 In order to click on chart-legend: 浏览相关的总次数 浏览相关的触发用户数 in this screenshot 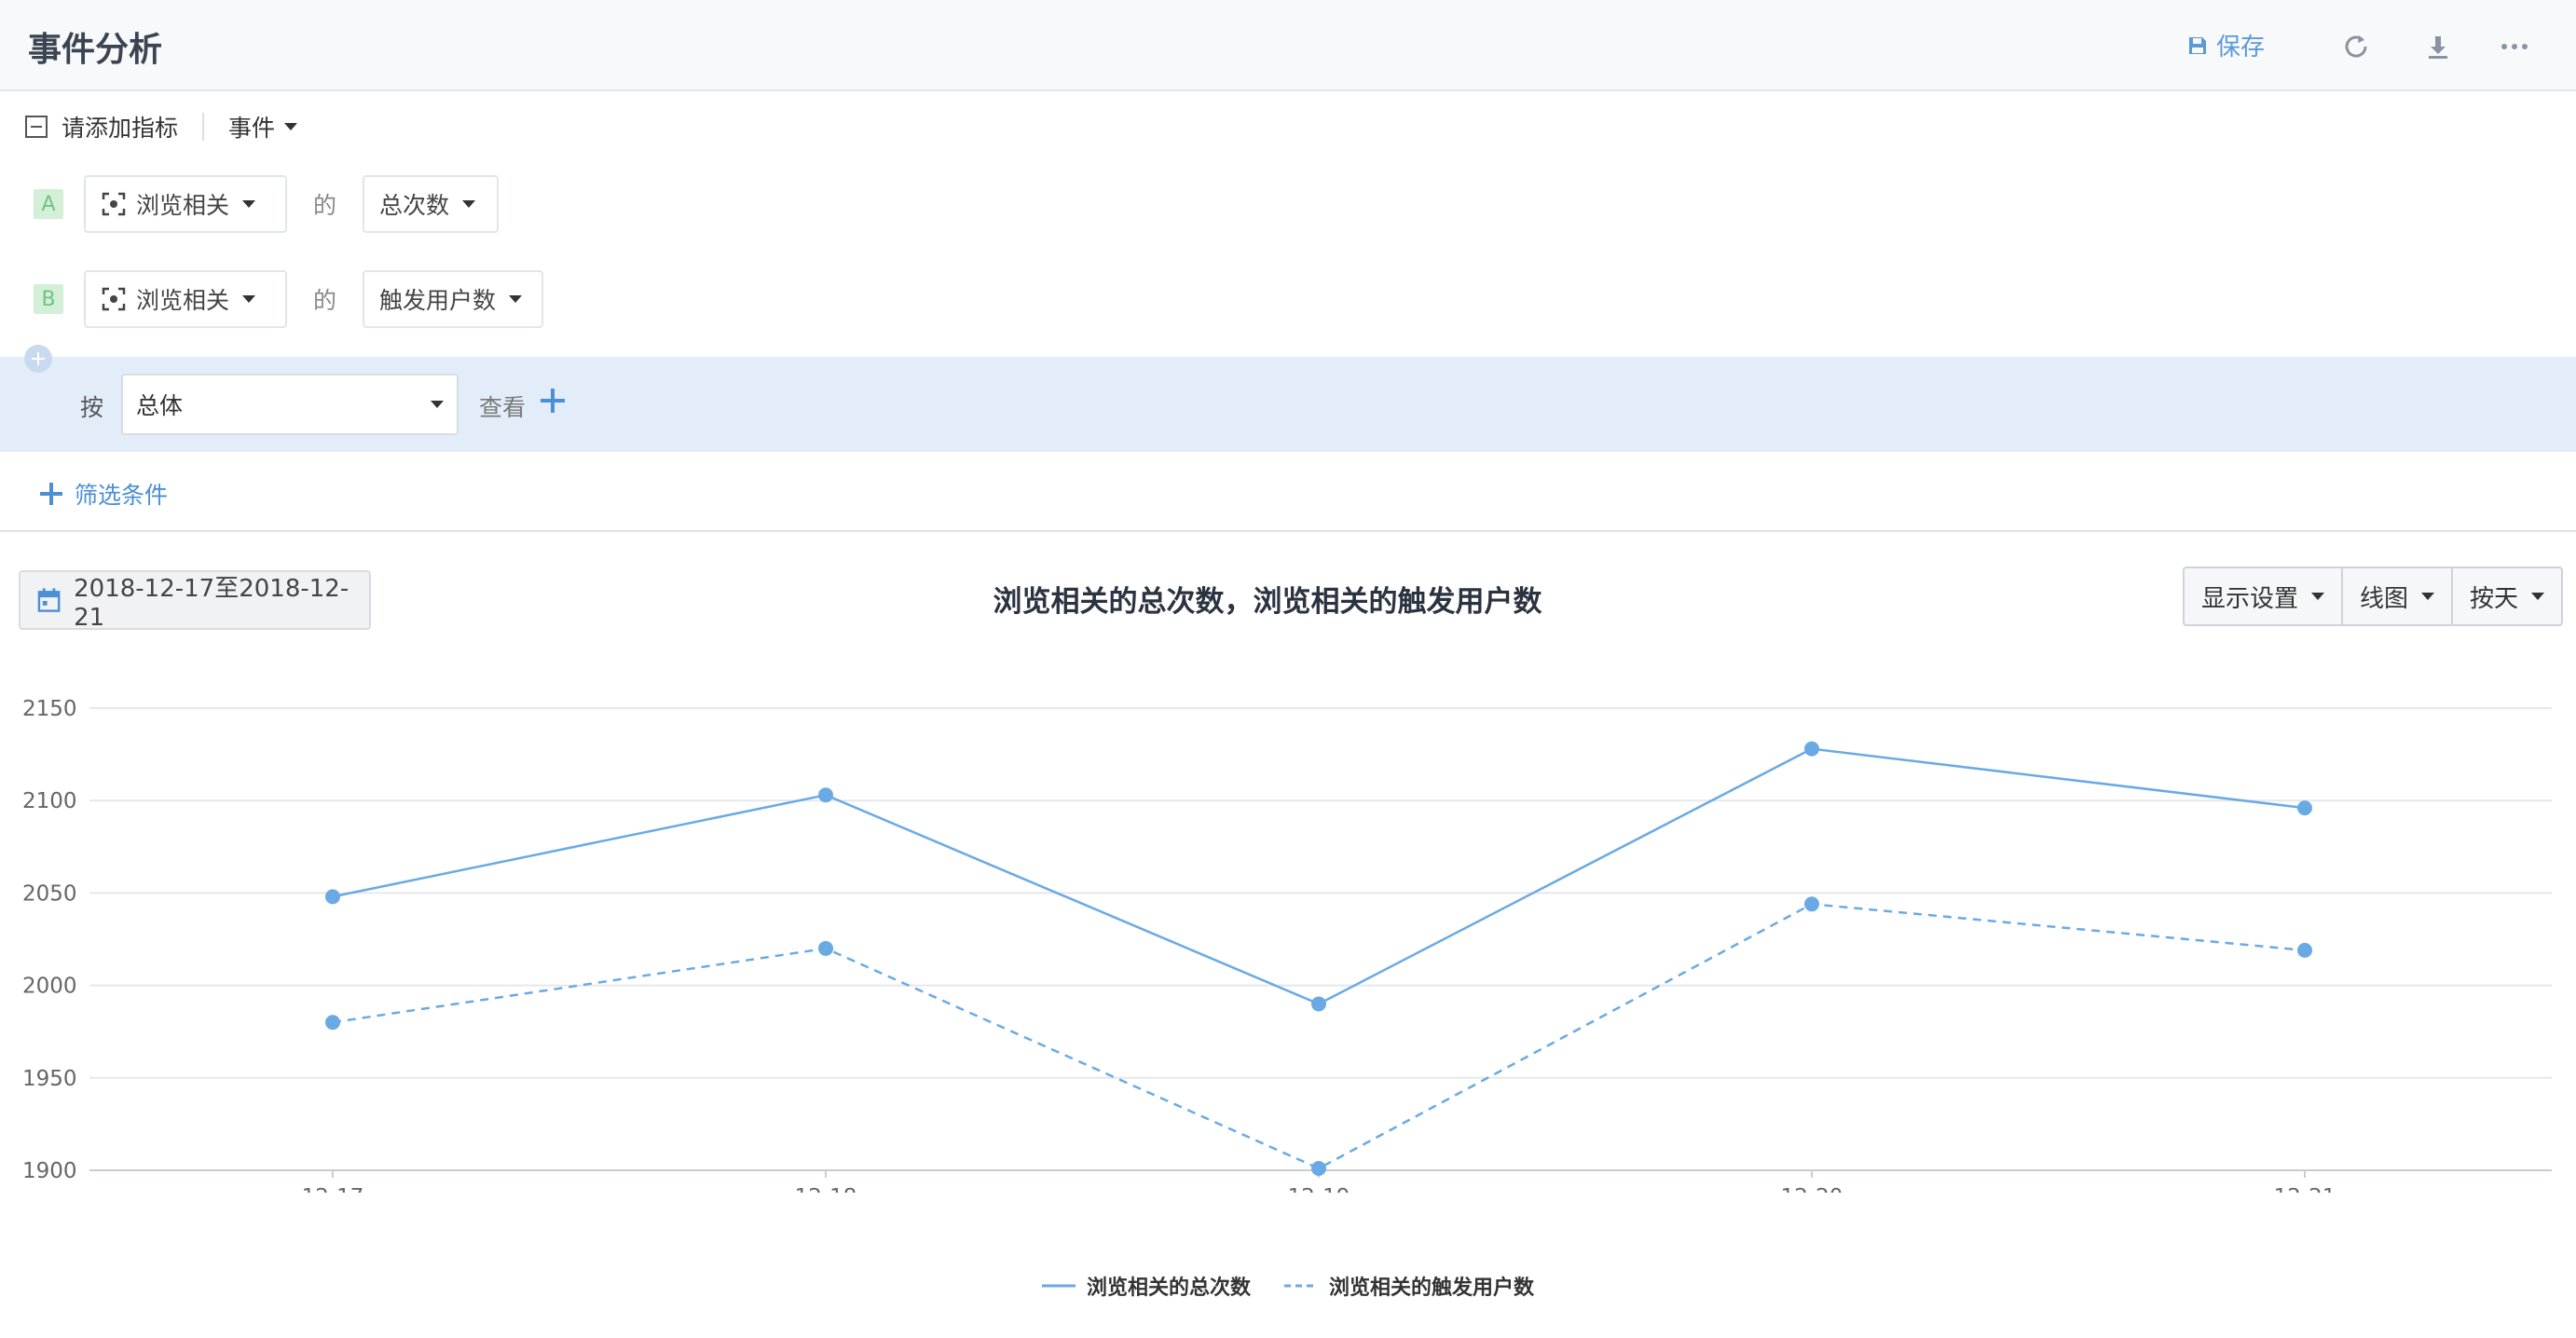, I will do `click(1288, 1286)`.